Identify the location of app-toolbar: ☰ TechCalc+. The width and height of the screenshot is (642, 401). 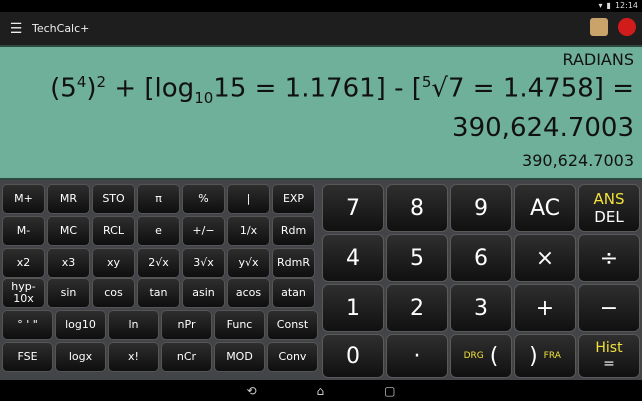
(321, 28).